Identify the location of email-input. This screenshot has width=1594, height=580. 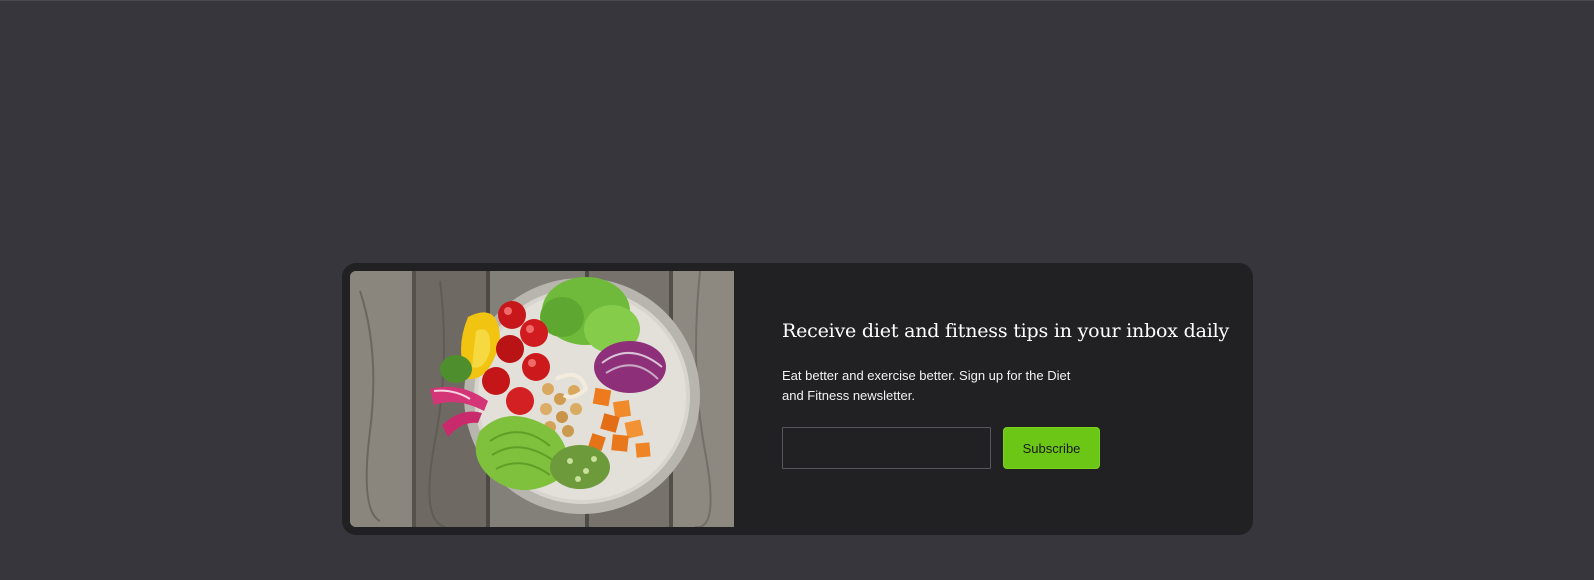
(886, 448).